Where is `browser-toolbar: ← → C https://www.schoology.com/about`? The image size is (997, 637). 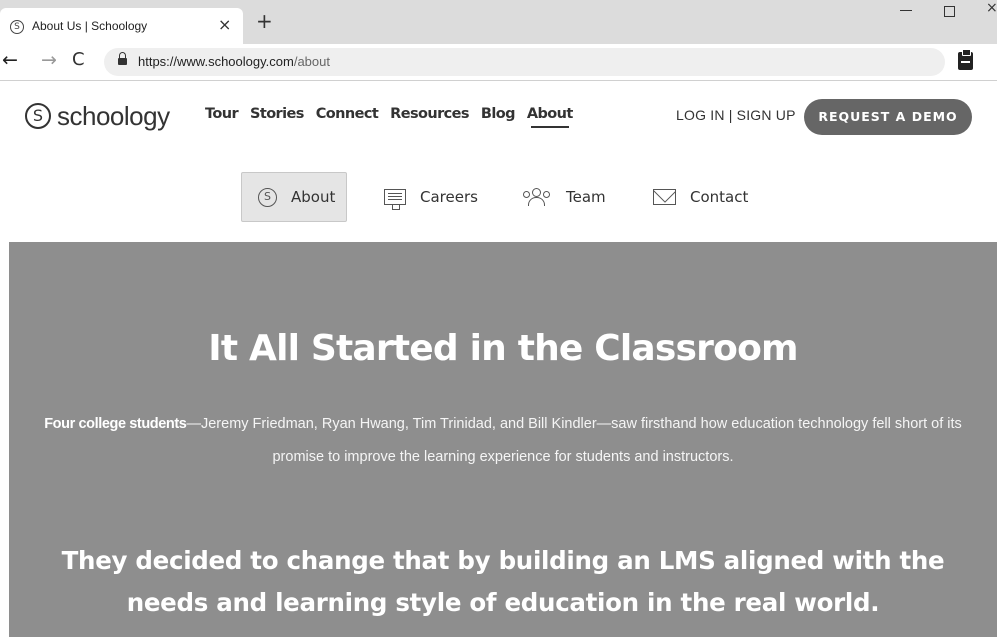 browser-toolbar: ← → C https://www.schoology.com/about is located at coordinates (498, 62).